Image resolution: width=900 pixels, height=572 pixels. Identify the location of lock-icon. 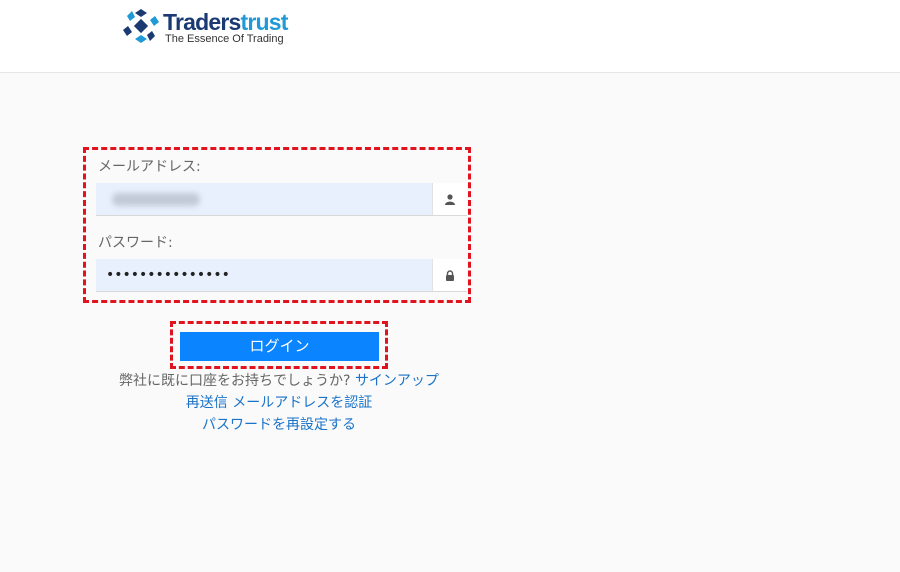
(450, 275).